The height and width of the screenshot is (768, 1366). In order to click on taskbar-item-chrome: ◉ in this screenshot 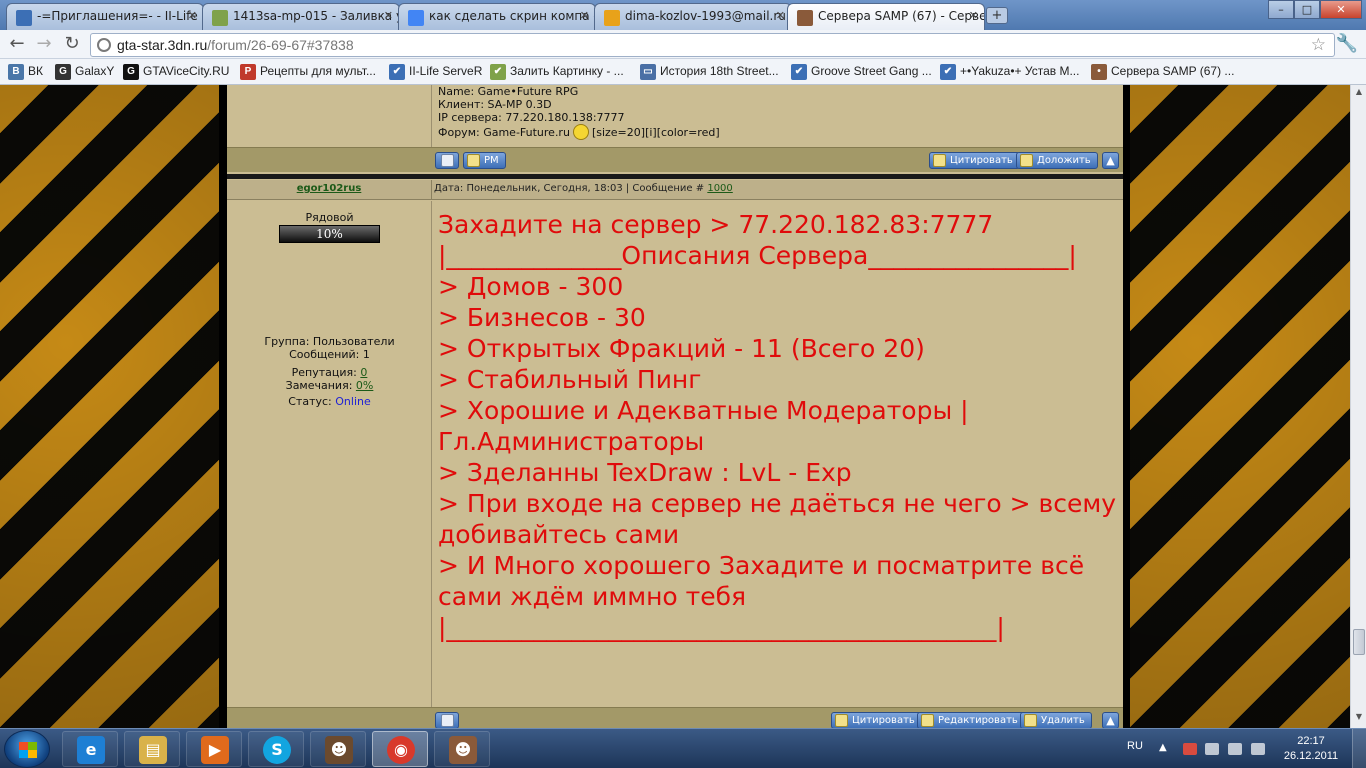, I will do `click(400, 749)`.